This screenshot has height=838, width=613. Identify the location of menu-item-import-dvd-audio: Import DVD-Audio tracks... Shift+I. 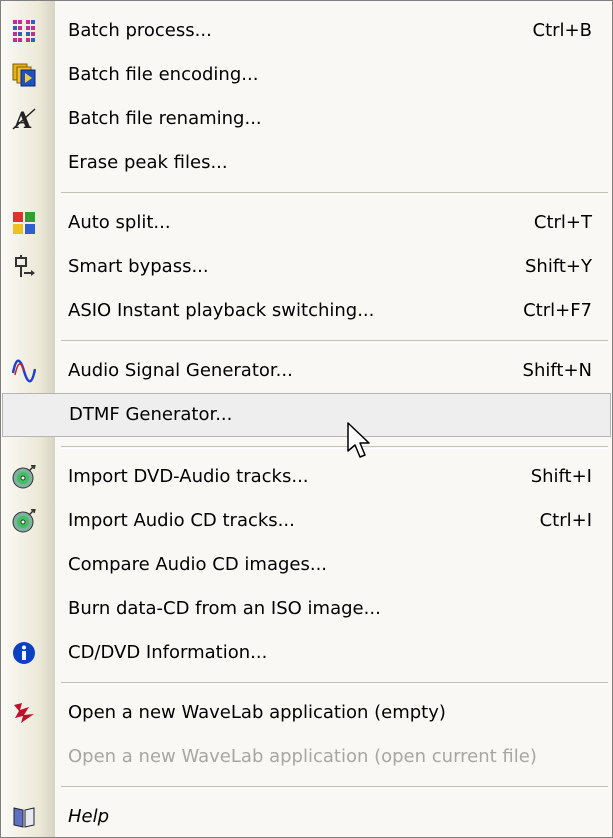
(306, 477).